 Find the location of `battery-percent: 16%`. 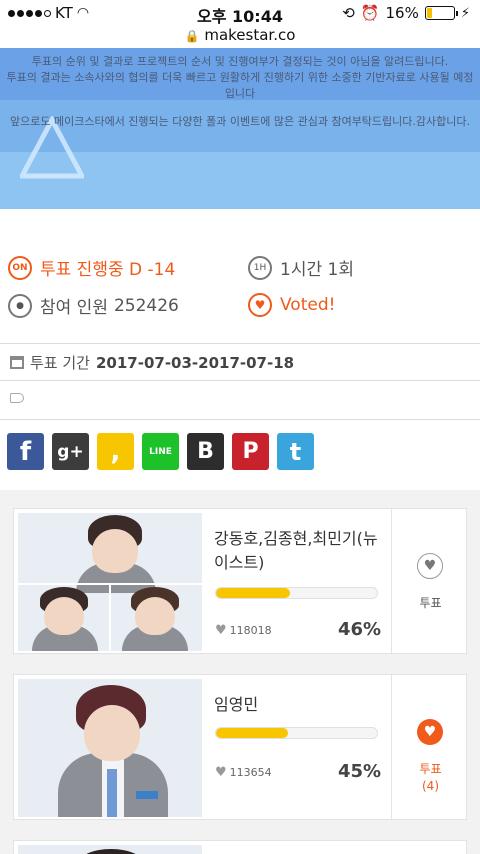

battery-percent: 16% is located at coordinates (402, 13).